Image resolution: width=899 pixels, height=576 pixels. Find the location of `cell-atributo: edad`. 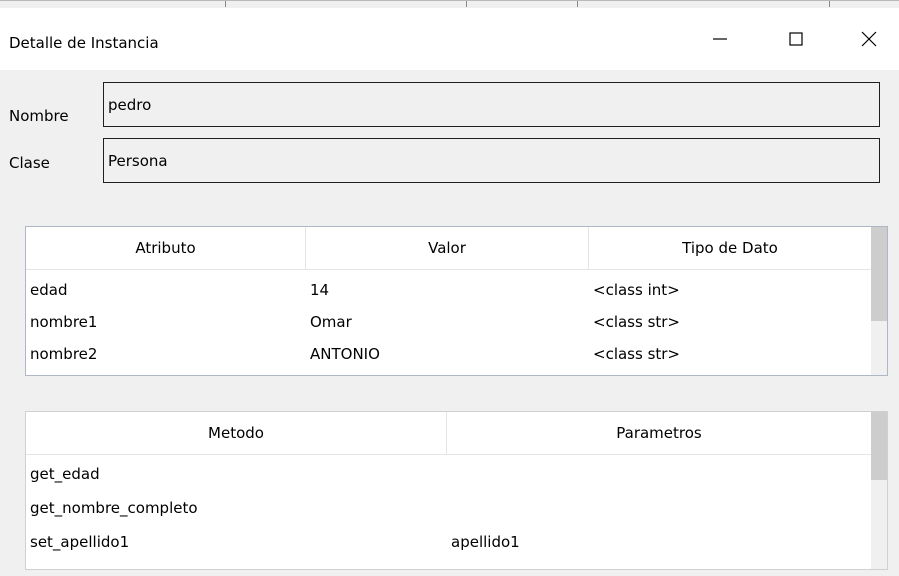

cell-atributo: edad is located at coordinates (49, 290).